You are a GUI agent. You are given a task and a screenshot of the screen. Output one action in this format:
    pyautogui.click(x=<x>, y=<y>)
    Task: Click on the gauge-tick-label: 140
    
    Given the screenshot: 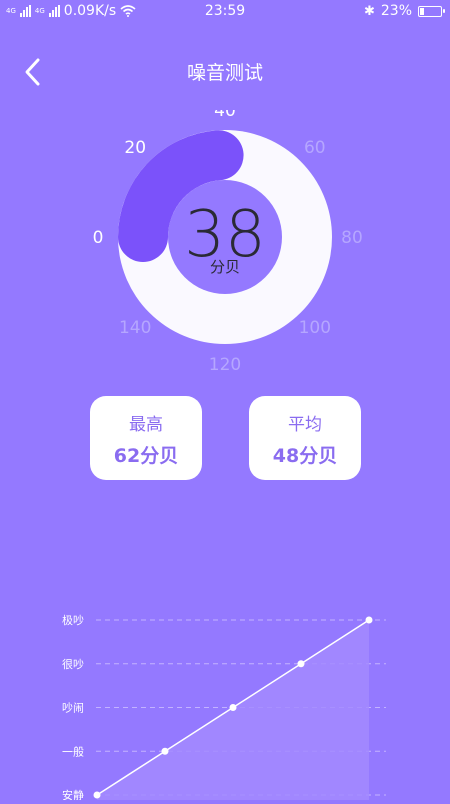 What is the action you would take?
    pyautogui.click(x=135, y=328)
    